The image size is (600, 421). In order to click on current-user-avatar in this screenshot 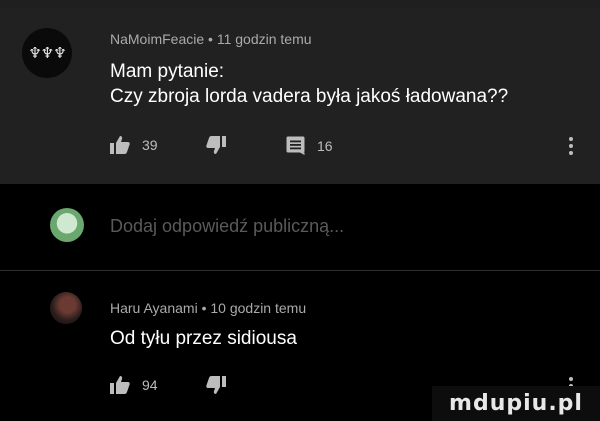, I will do `click(67, 225)`.